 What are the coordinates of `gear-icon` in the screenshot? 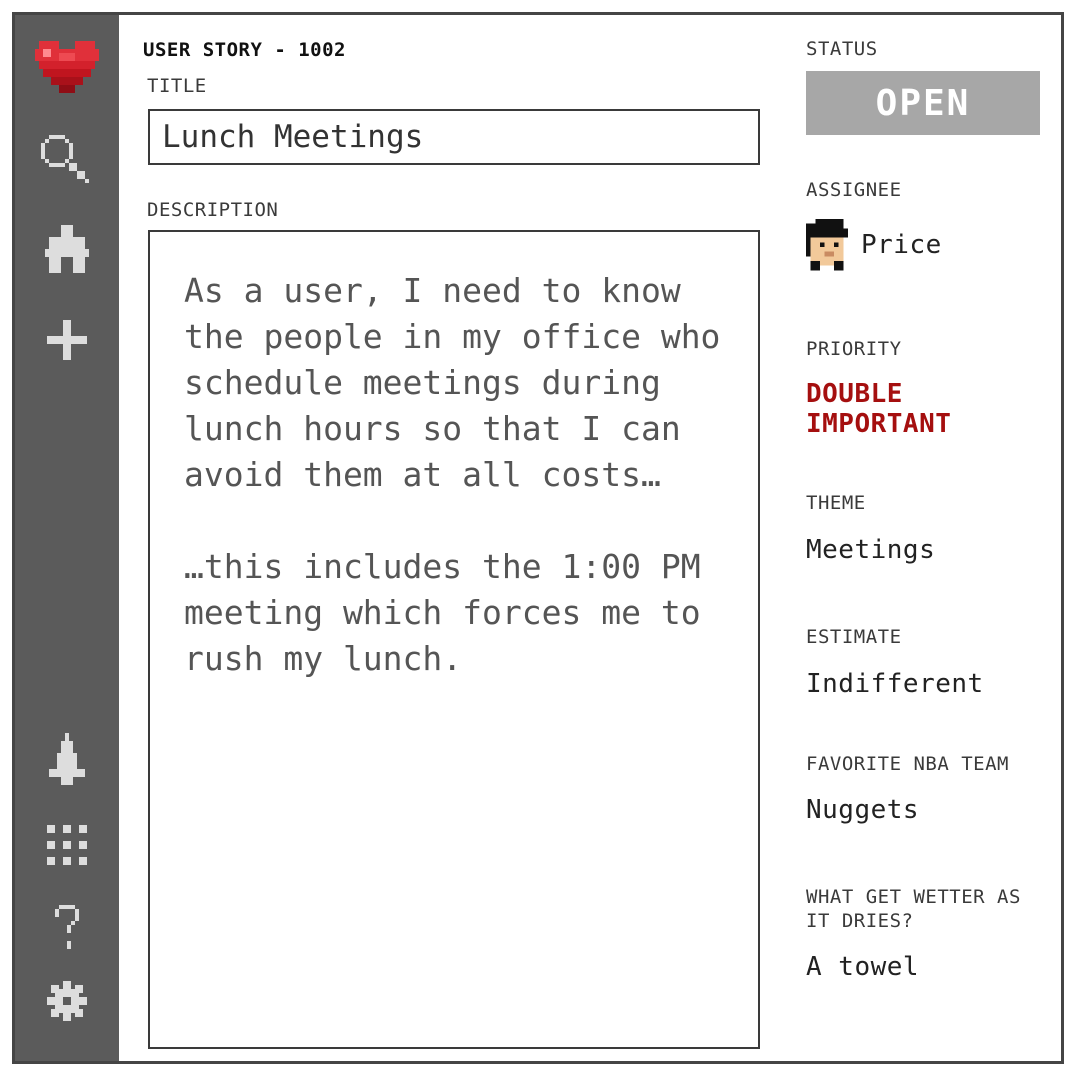 It's located at (67, 1001).